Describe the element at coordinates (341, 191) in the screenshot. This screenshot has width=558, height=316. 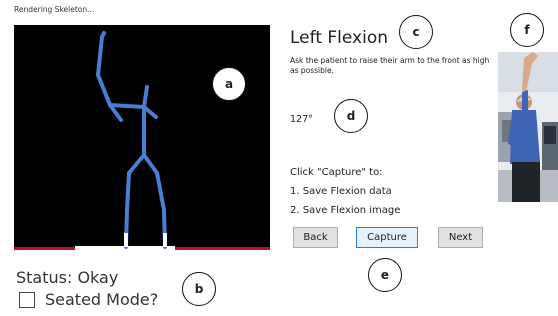
I see `capture-info-step1: 1. Save Flexion data` at that location.